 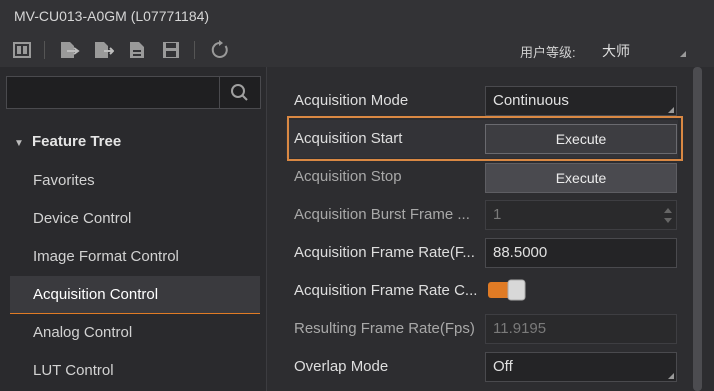 What do you see at coordinates (482, 177) in the screenshot?
I see `property-row: Acquisition Stop Execute` at bounding box center [482, 177].